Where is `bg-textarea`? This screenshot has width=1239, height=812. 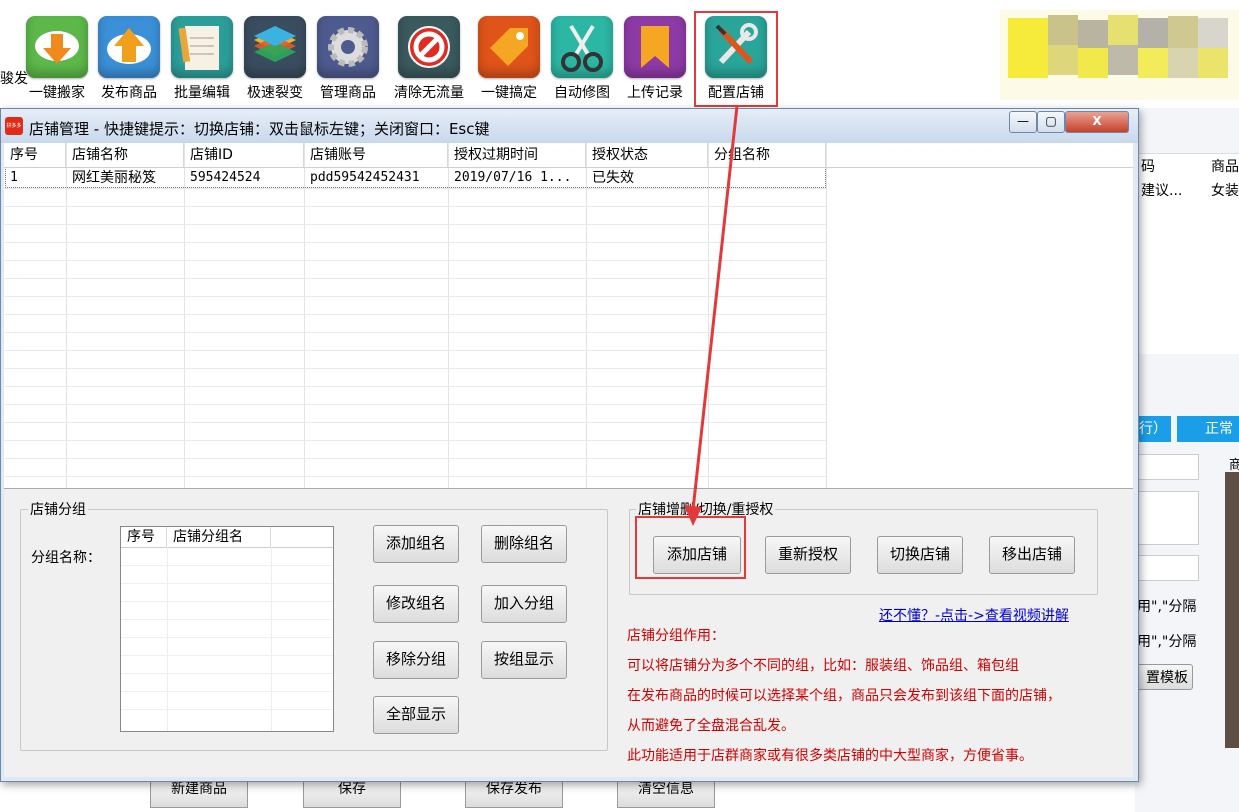 bg-textarea is located at coordinates (1167, 518).